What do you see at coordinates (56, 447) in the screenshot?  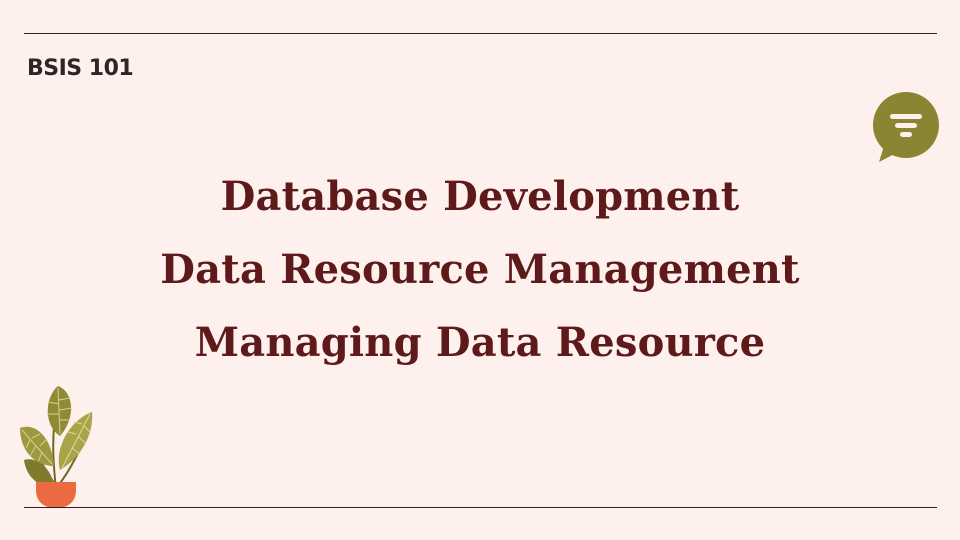 I see `potted-plant-illustration` at bounding box center [56, 447].